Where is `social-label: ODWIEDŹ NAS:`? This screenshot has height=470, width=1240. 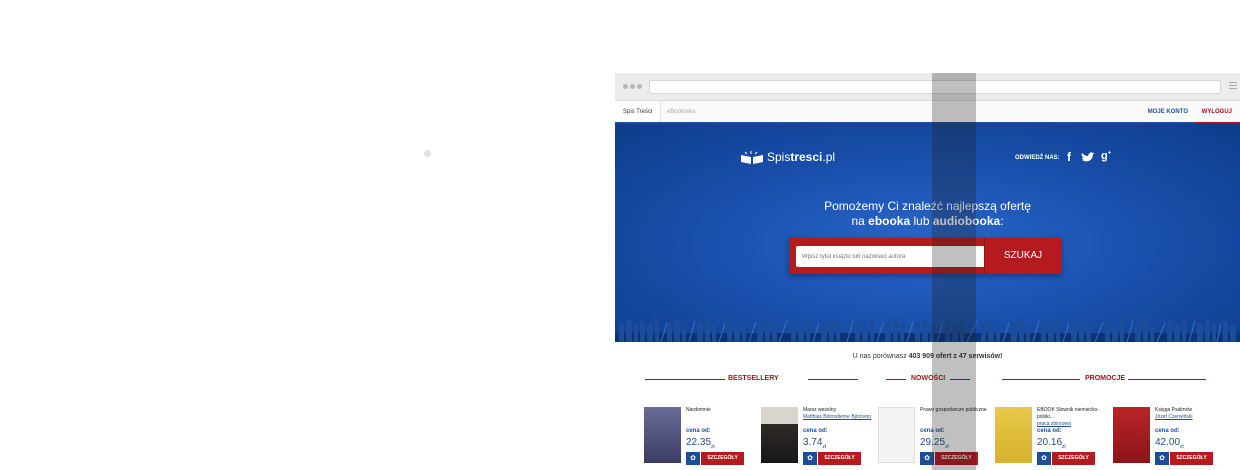
social-label: ODWIEDŹ NAS: is located at coordinates (1037, 158).